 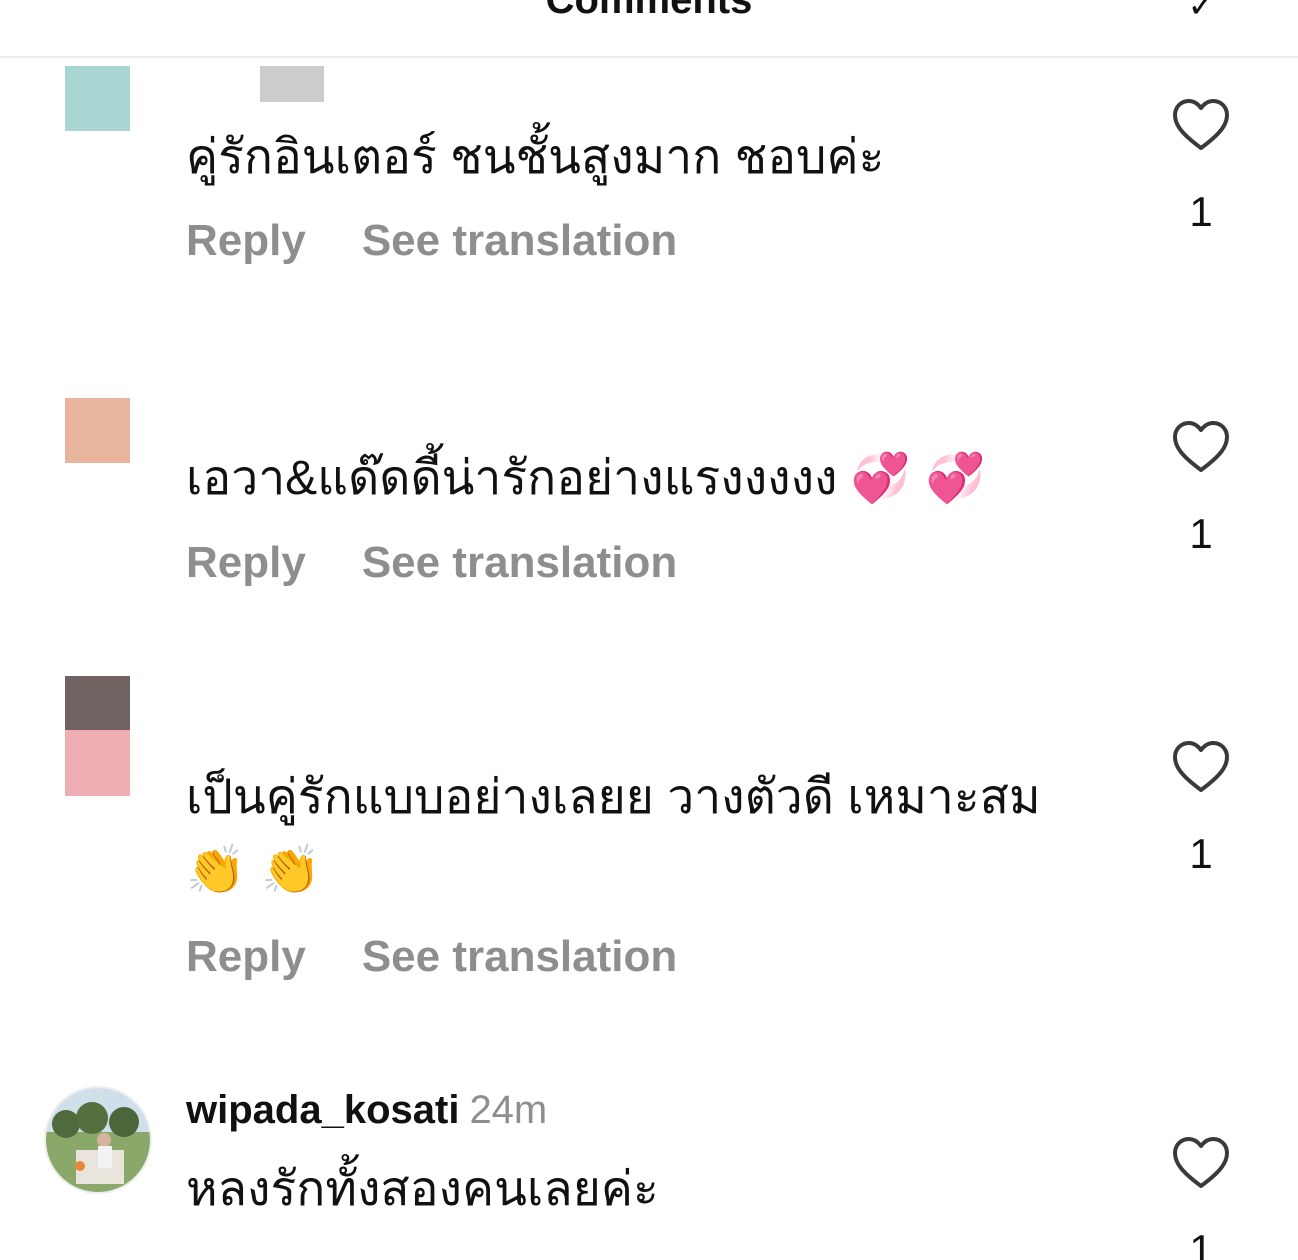 I want to click on page-title: Comments, so click(x=649, y=11).